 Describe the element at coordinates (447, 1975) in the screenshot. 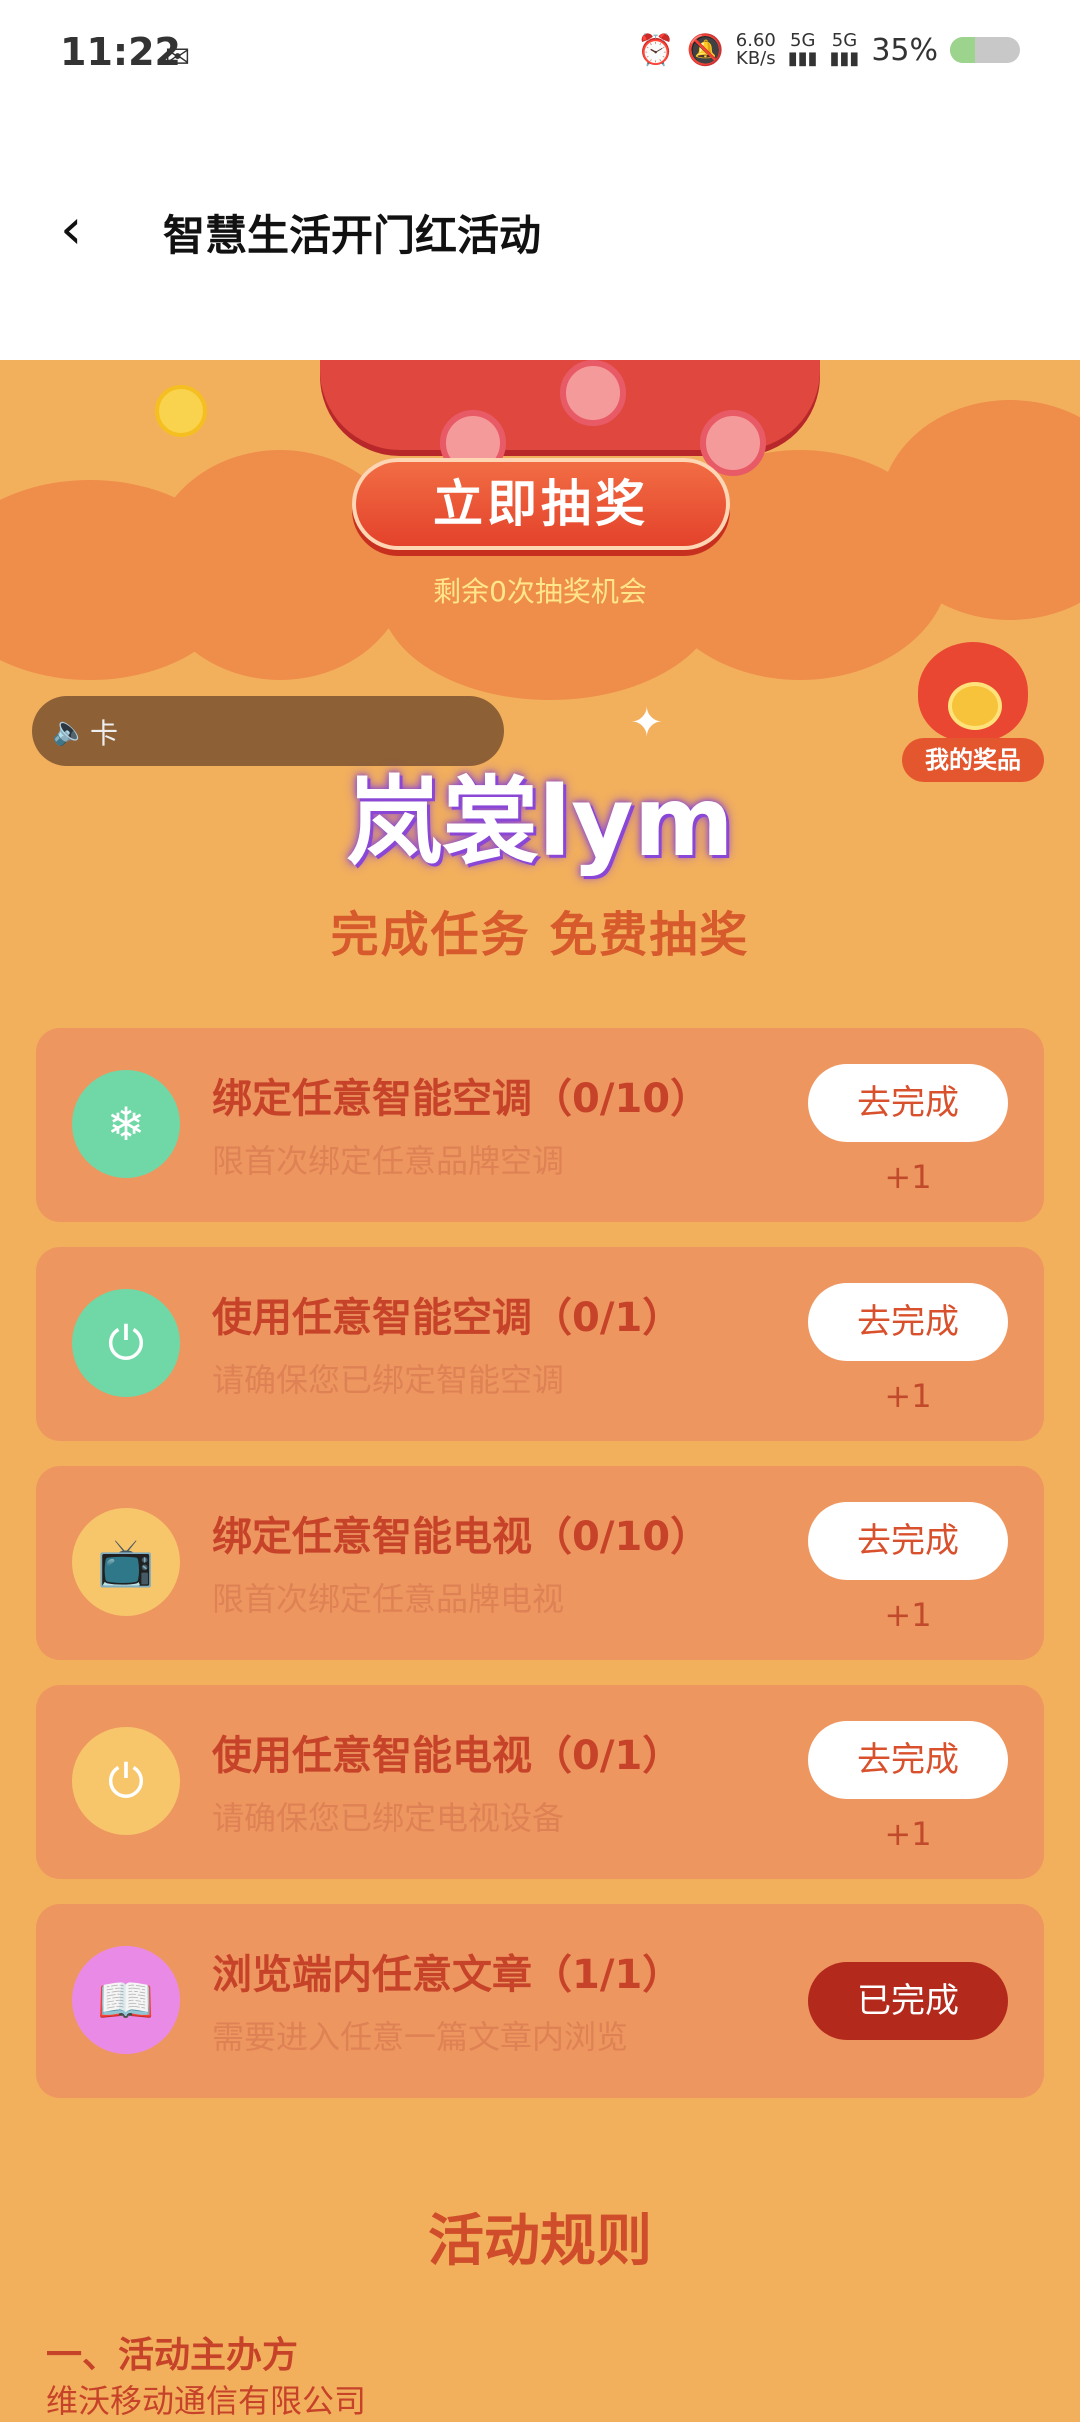

I see `task-title: 浏览端内任意文章（1/1）` at that location.